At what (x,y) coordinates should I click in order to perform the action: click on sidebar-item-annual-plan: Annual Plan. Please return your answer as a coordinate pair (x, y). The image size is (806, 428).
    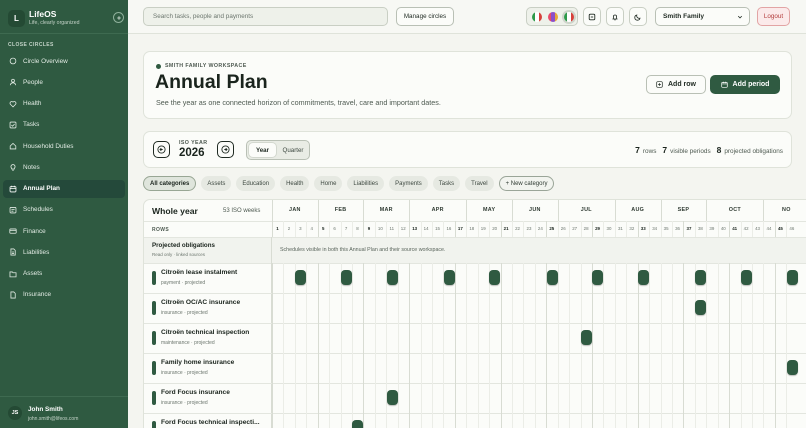
    Looking at the image, I should click on (64, 188).